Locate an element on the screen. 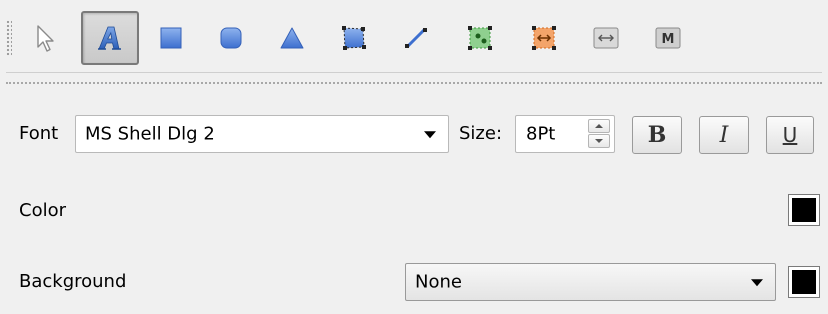 The width and height of the screenshot is (828, 314). text-color-swatch is located at coordinates (804, 210).